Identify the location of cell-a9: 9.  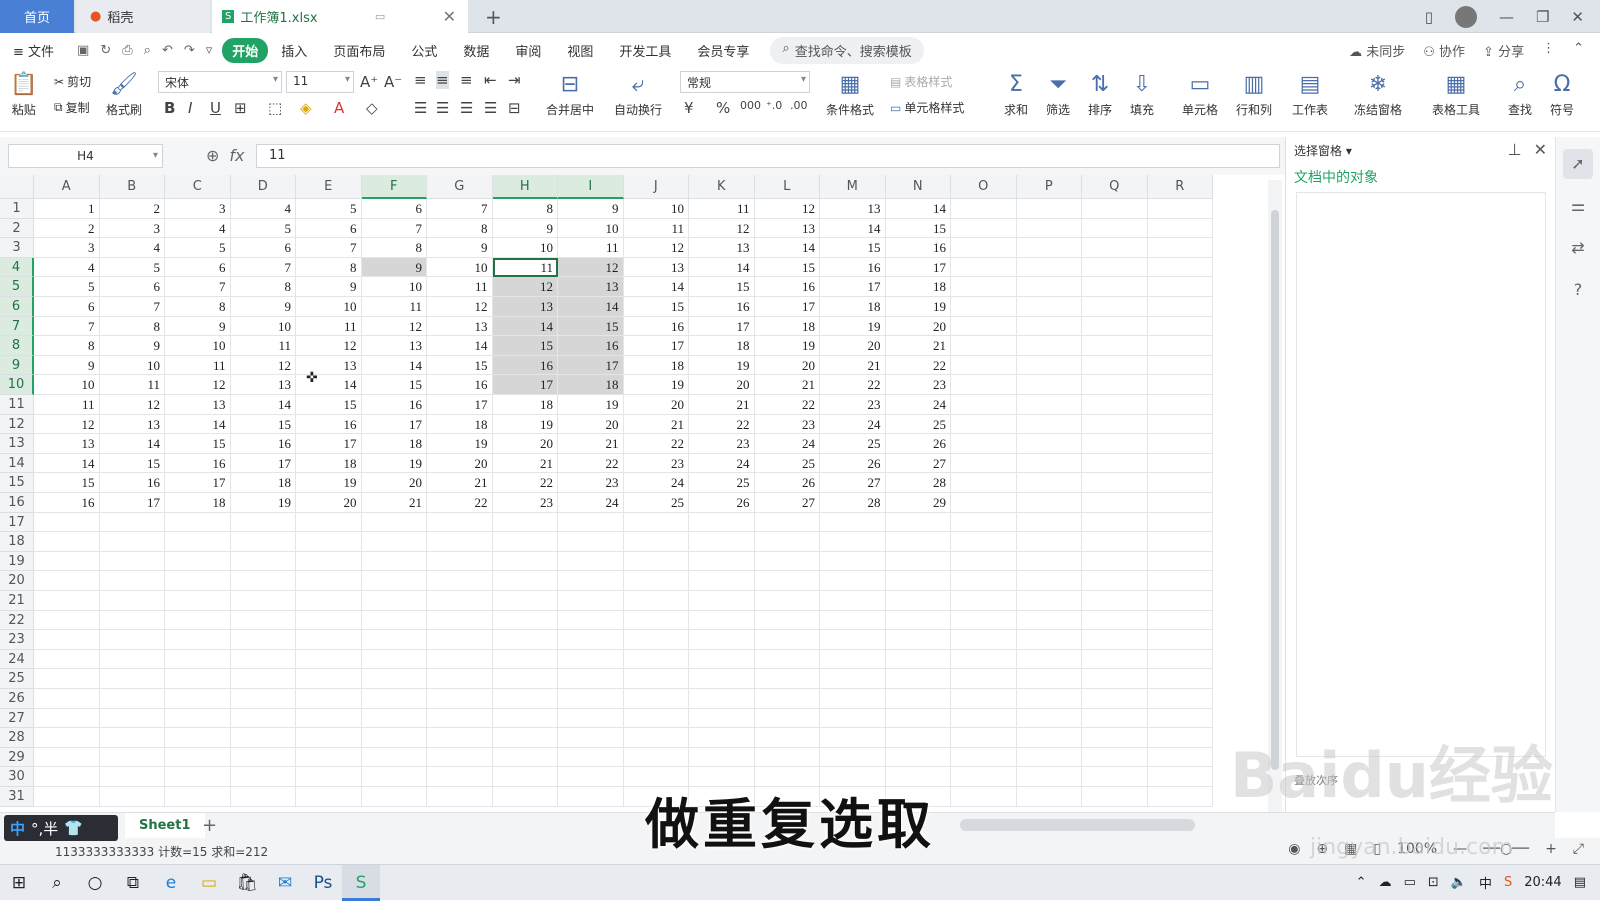
(67, 365).